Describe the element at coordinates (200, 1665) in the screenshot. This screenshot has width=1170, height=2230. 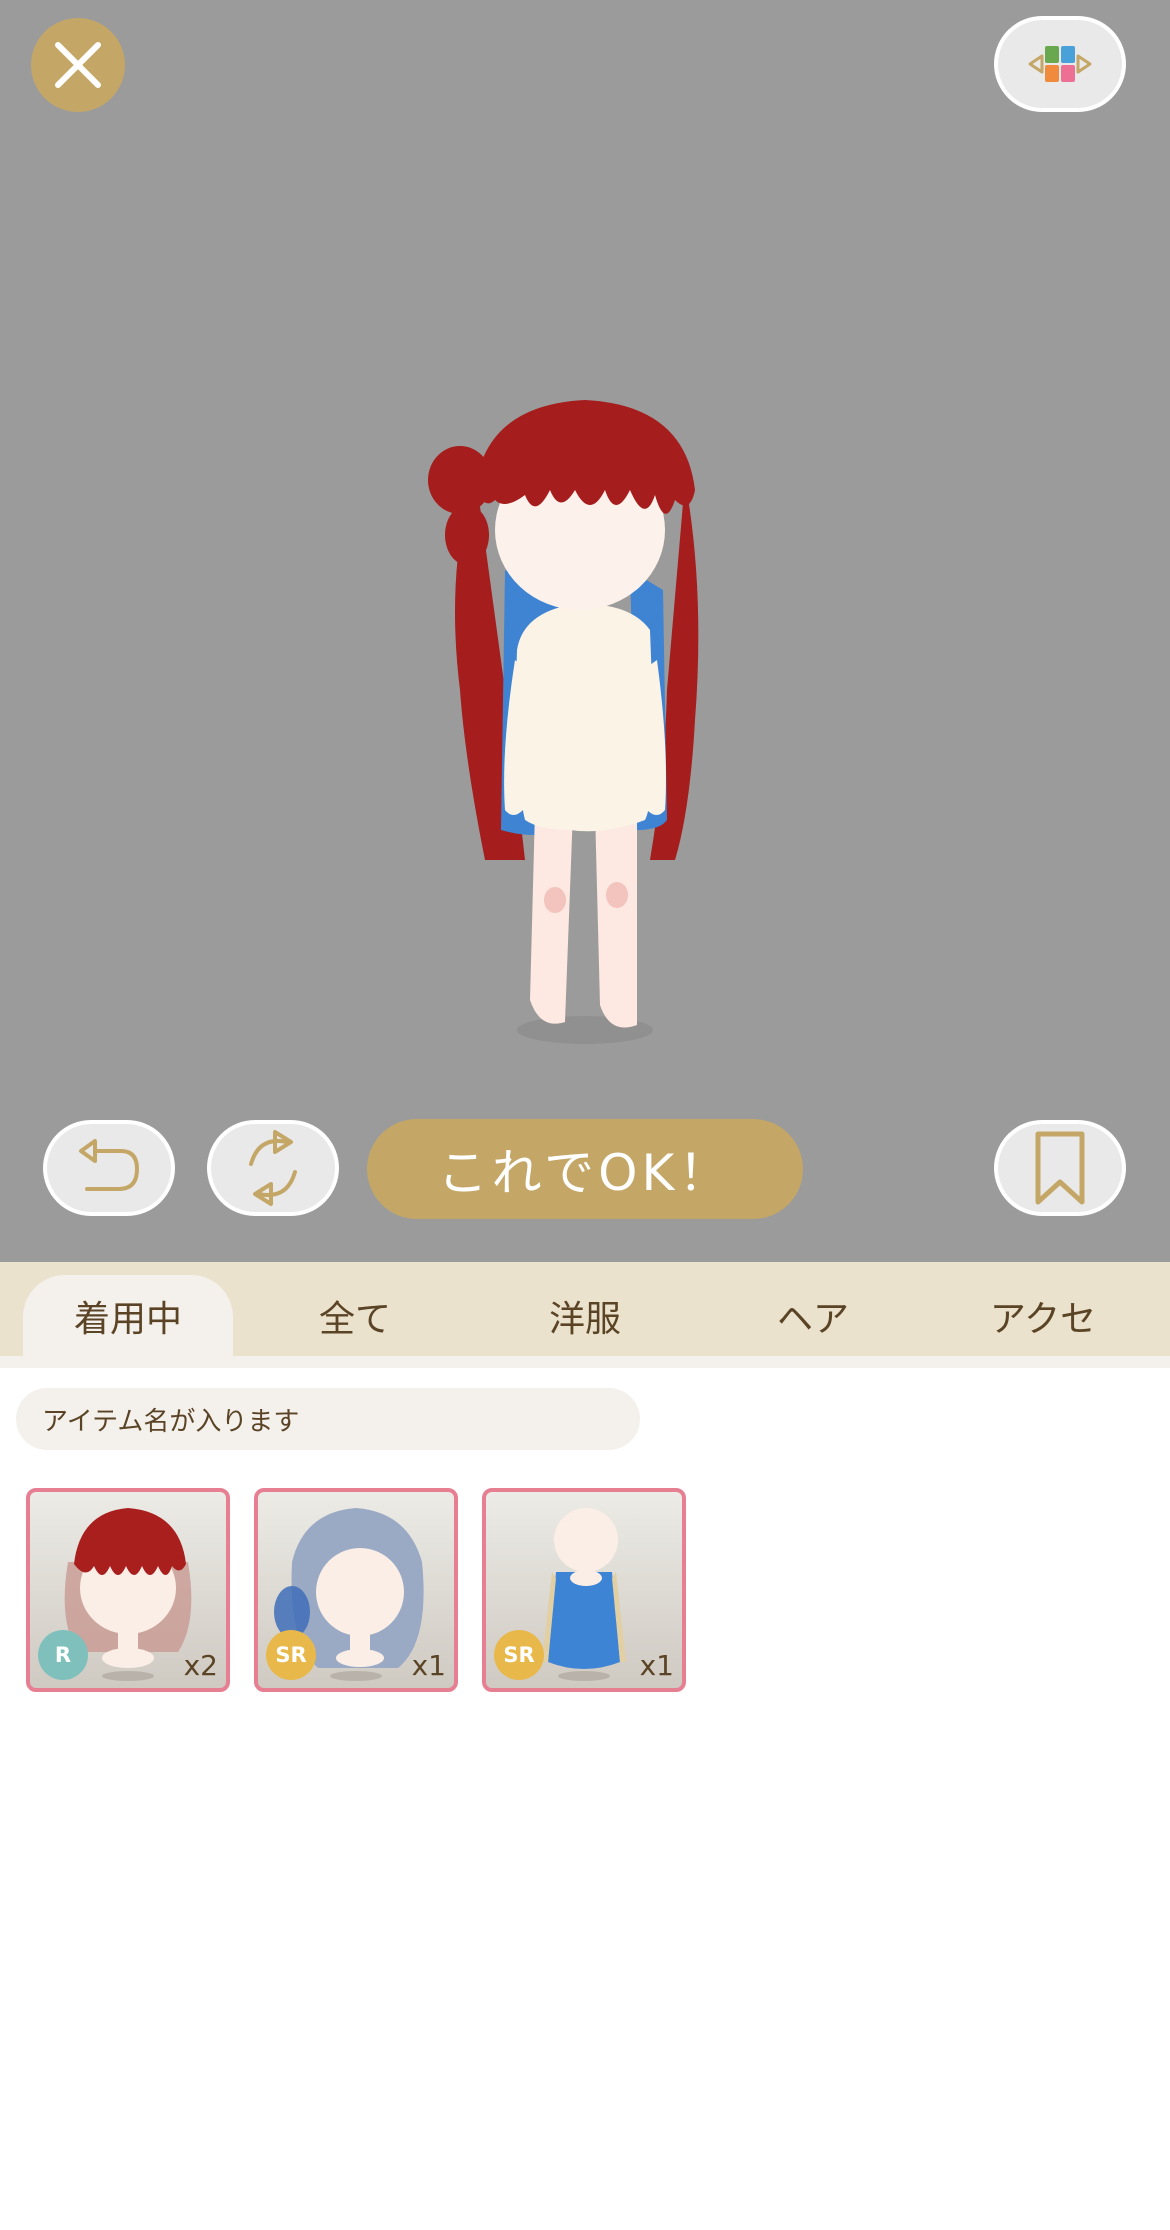
I see `item-count: x2` at that location.